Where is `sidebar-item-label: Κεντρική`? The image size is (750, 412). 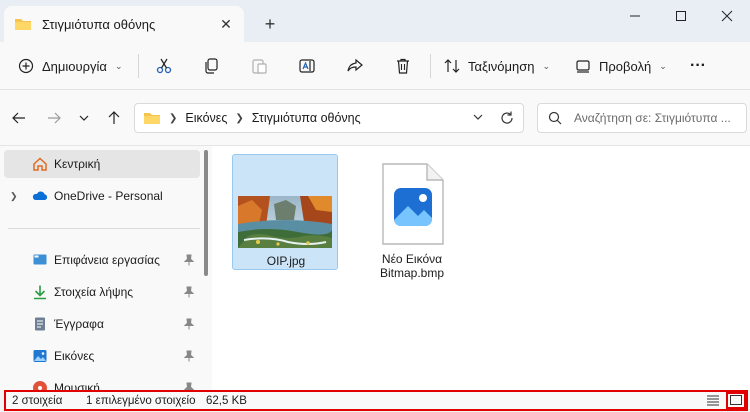
sidebar-item-label: Κεντρική is located at coordinates (77, 164).